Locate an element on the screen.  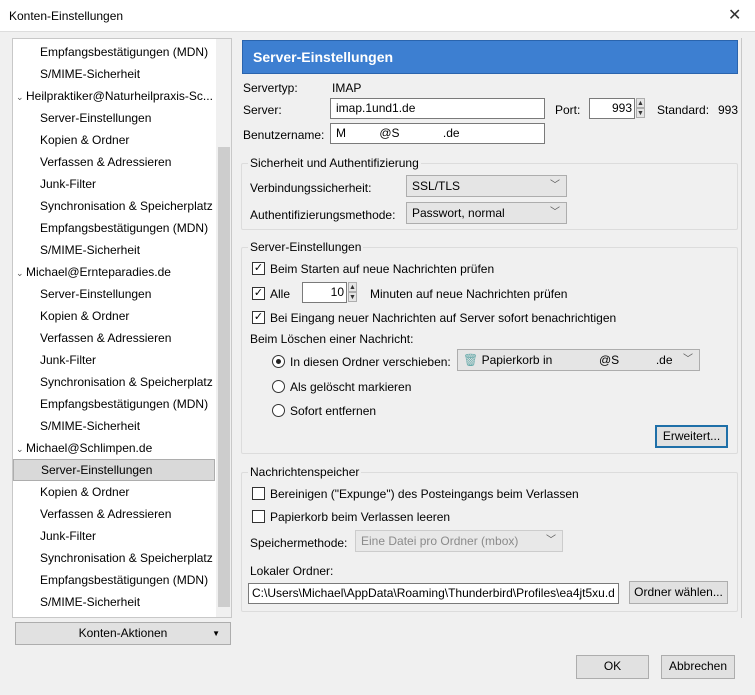
minutes-down-icon: ▼ is located at coordinates (352, 297).